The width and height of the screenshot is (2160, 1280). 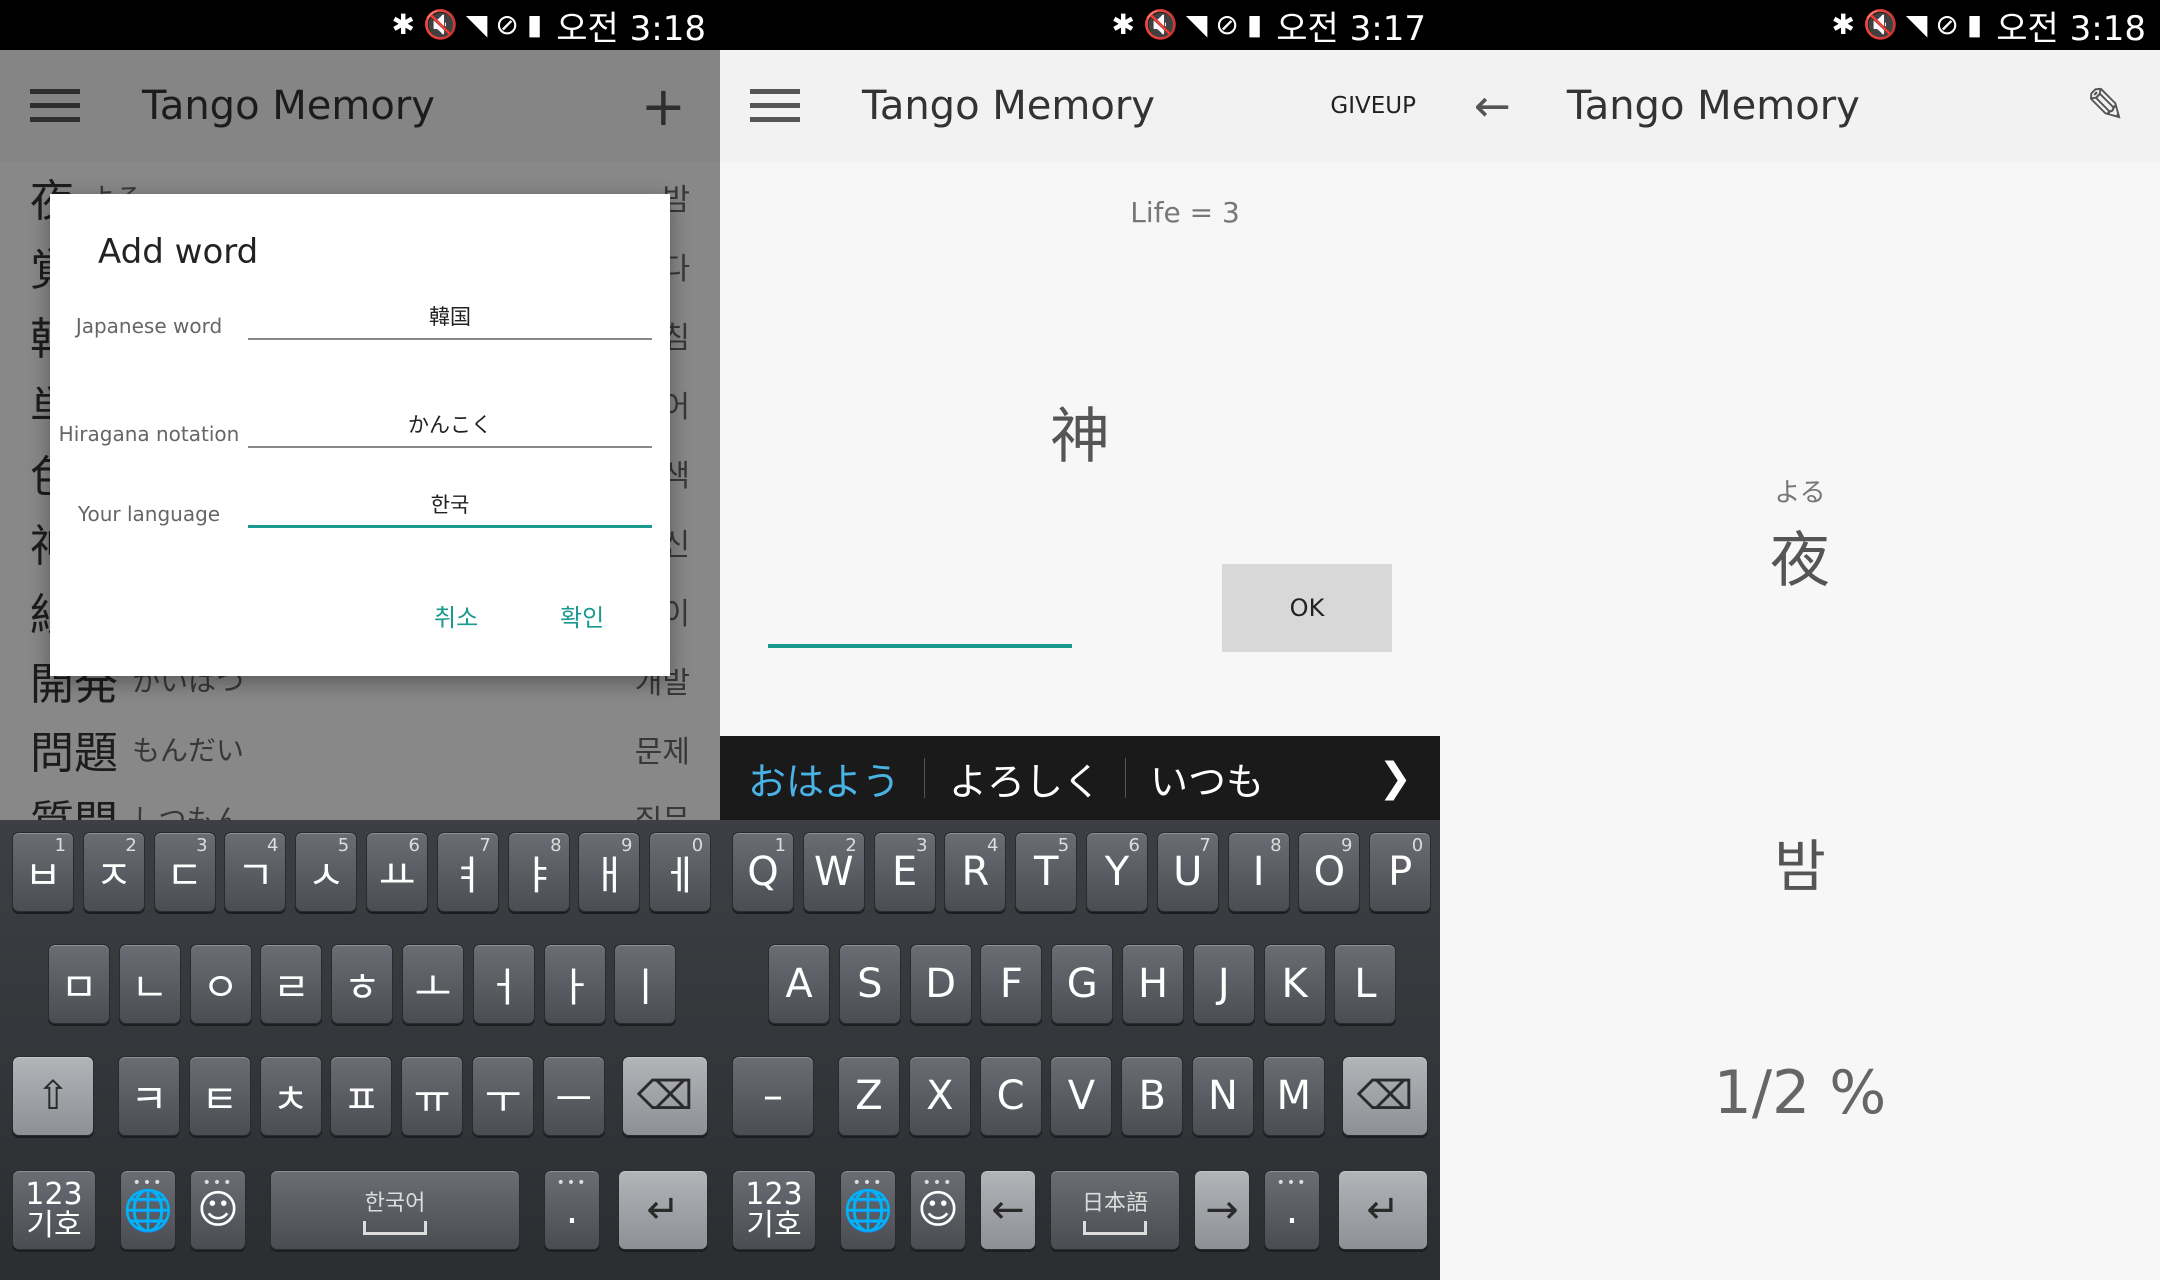 I want to click on keyboard-key: ㅑ8, so click(x=538, y=872).